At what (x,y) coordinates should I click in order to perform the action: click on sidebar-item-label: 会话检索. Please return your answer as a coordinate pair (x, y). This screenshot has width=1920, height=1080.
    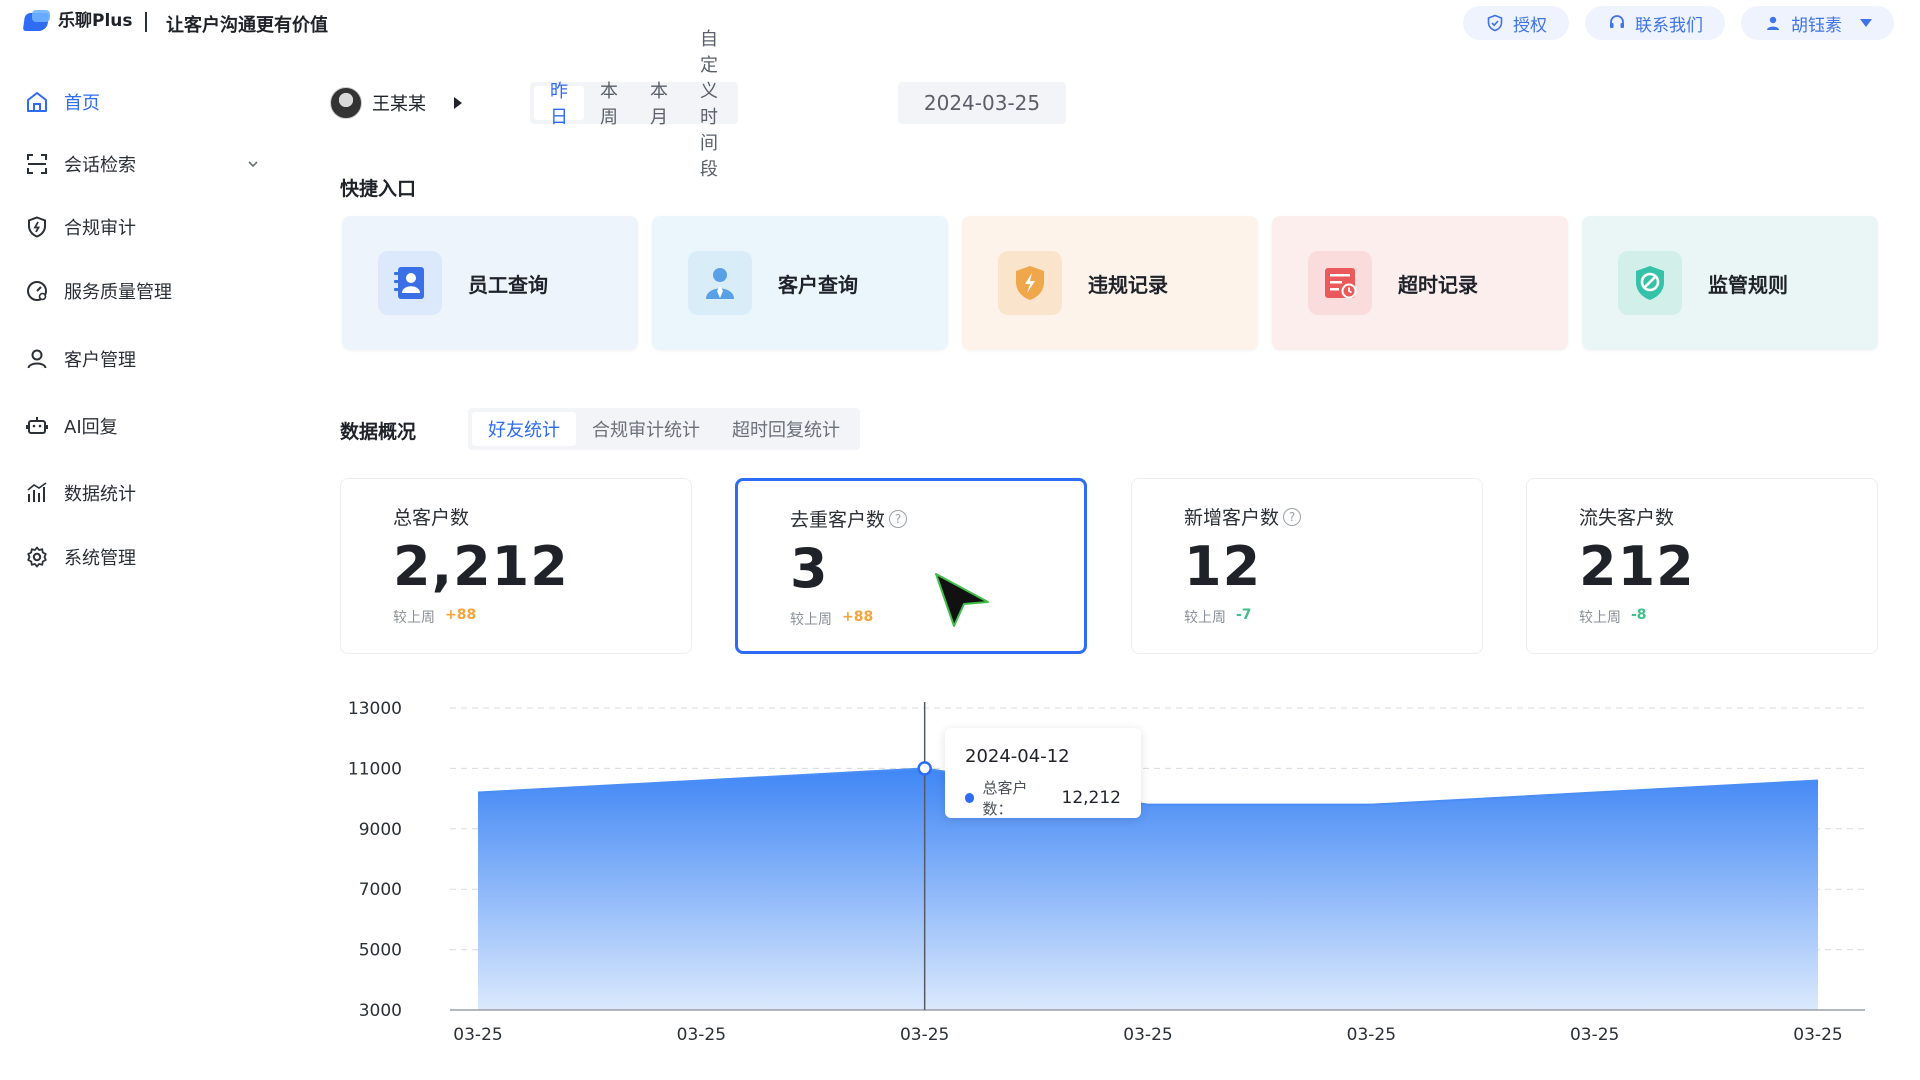
    Looking at the image, I should click on (100, 165).